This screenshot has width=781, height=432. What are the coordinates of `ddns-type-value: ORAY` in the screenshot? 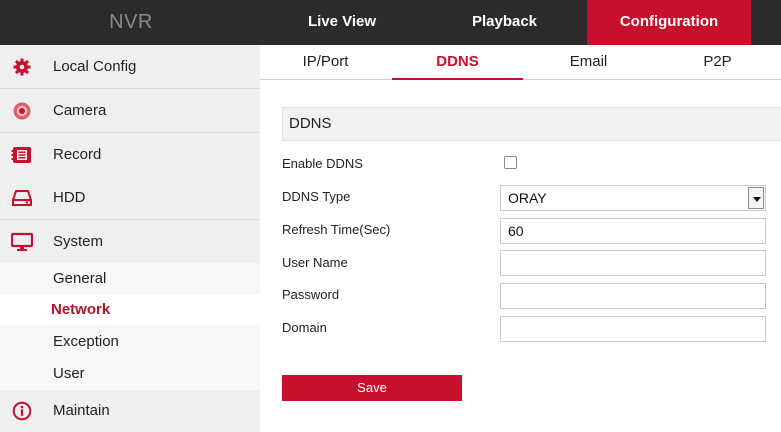 It's located at (527, 198).